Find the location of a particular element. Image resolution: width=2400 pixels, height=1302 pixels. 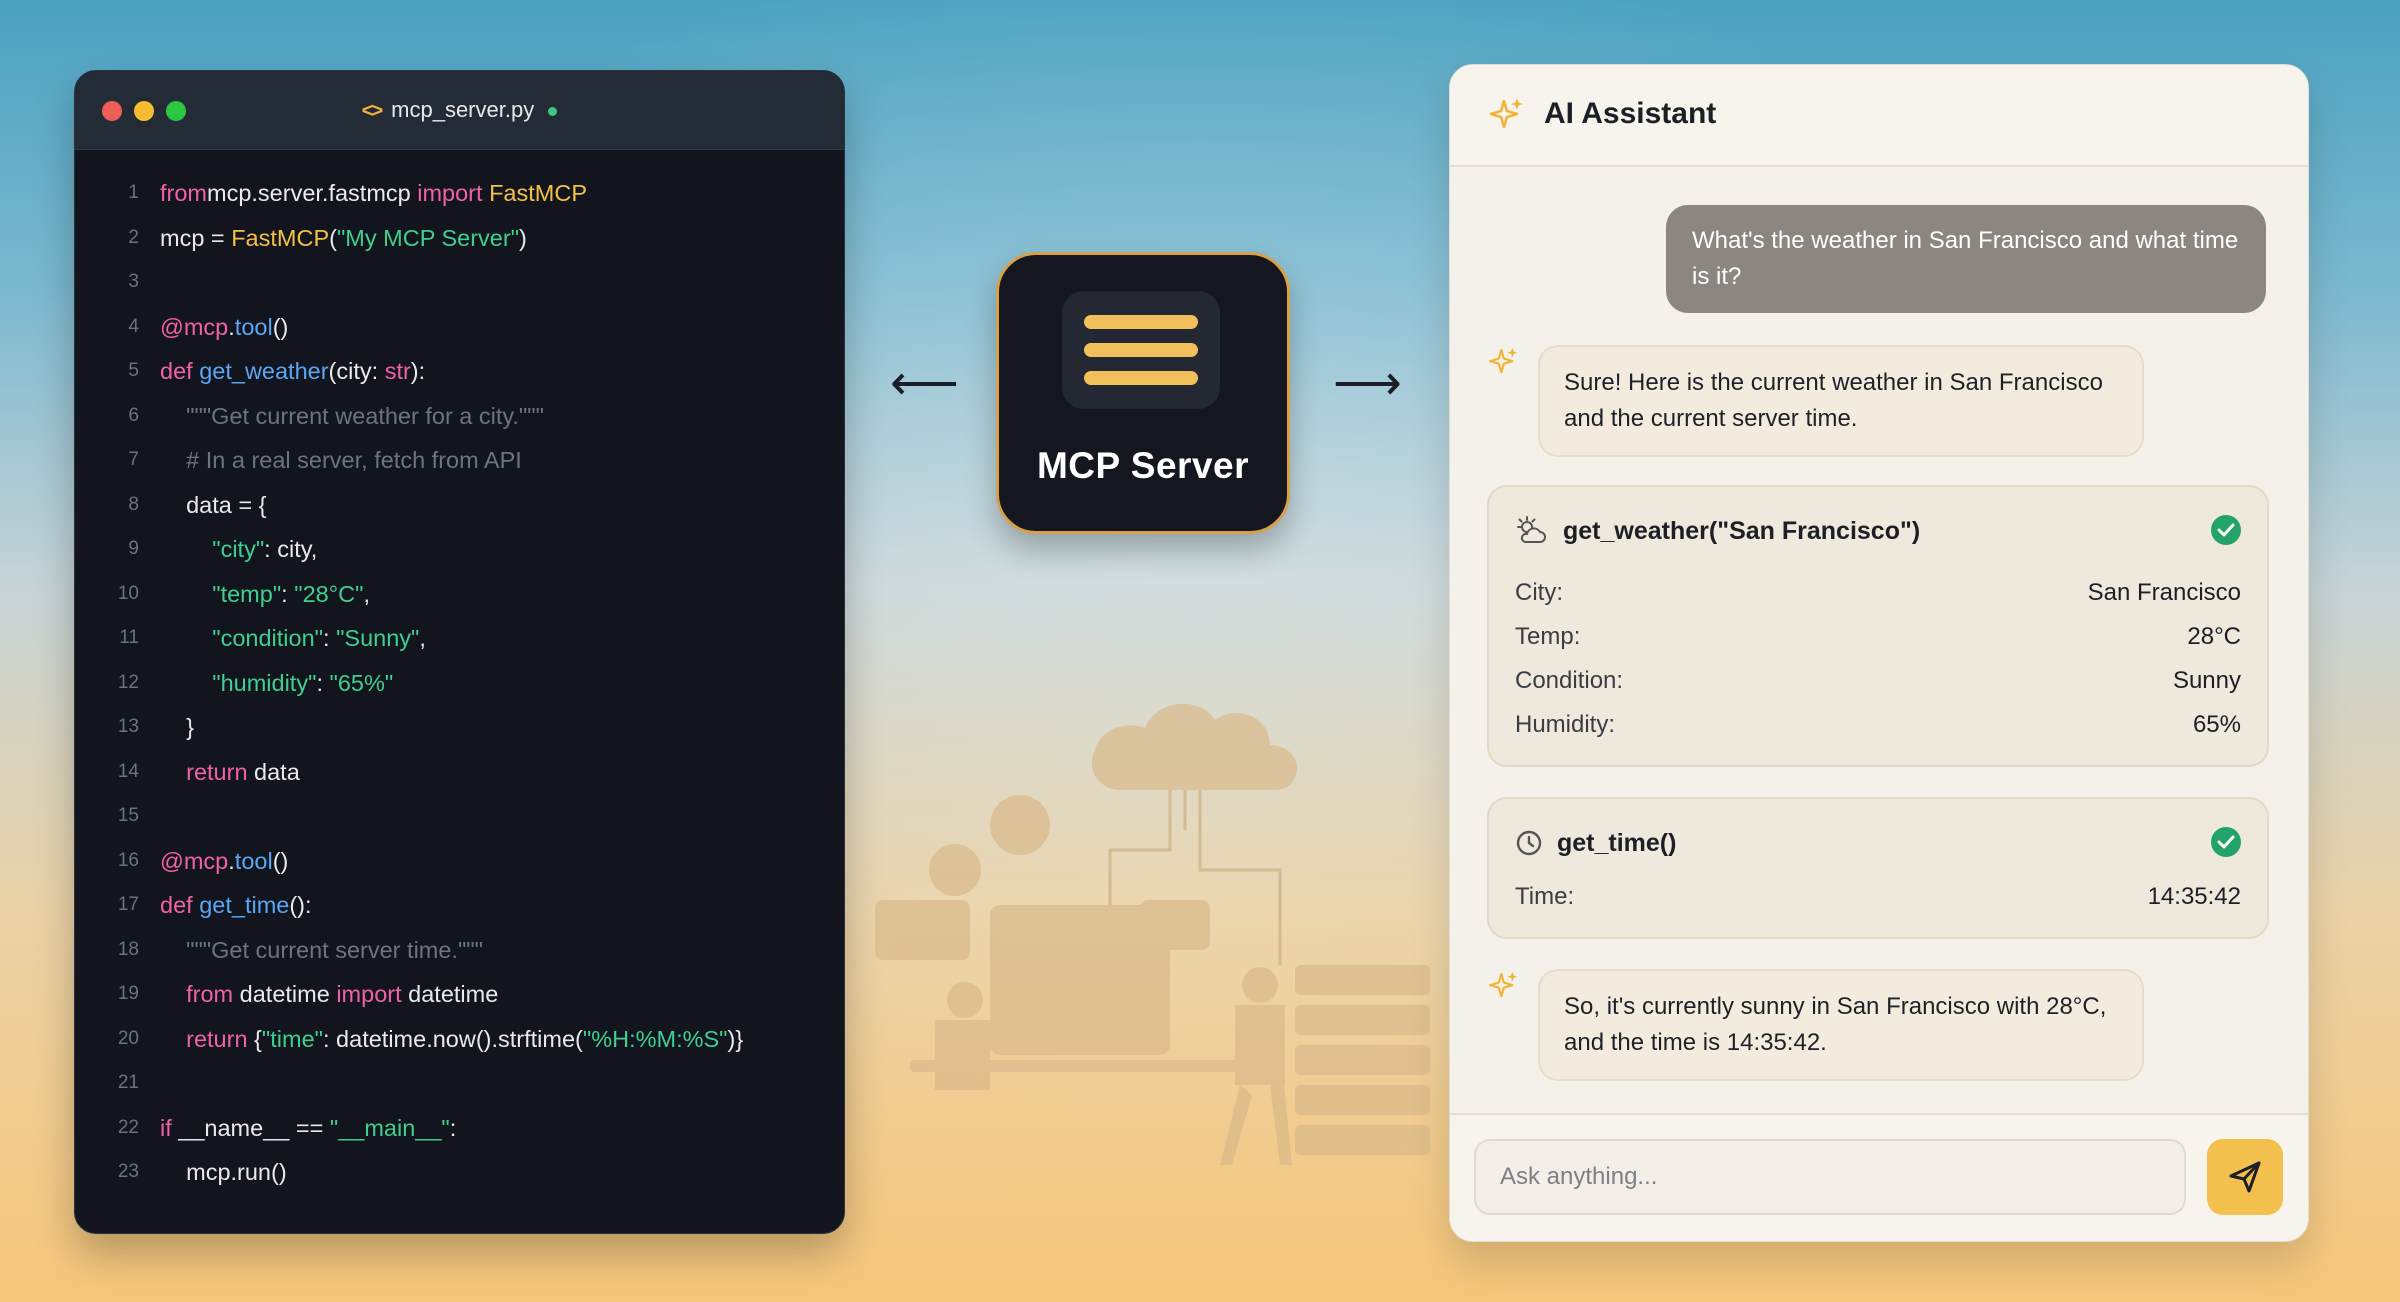

code-line: 10 "temp": "28°C", is located at coordinates (459, 594).